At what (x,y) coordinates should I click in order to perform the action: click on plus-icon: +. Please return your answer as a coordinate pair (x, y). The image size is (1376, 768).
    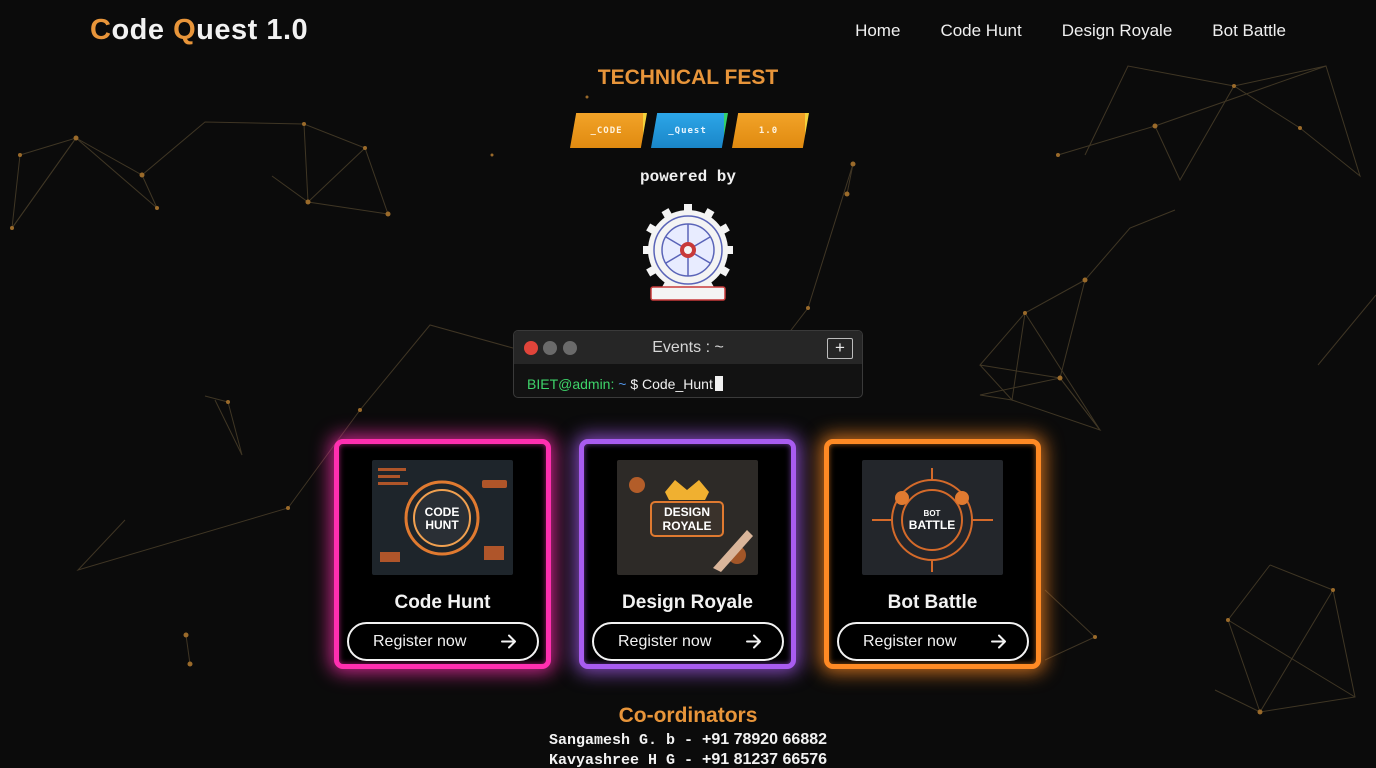
    Looking at the image, I should click on (840, 348).